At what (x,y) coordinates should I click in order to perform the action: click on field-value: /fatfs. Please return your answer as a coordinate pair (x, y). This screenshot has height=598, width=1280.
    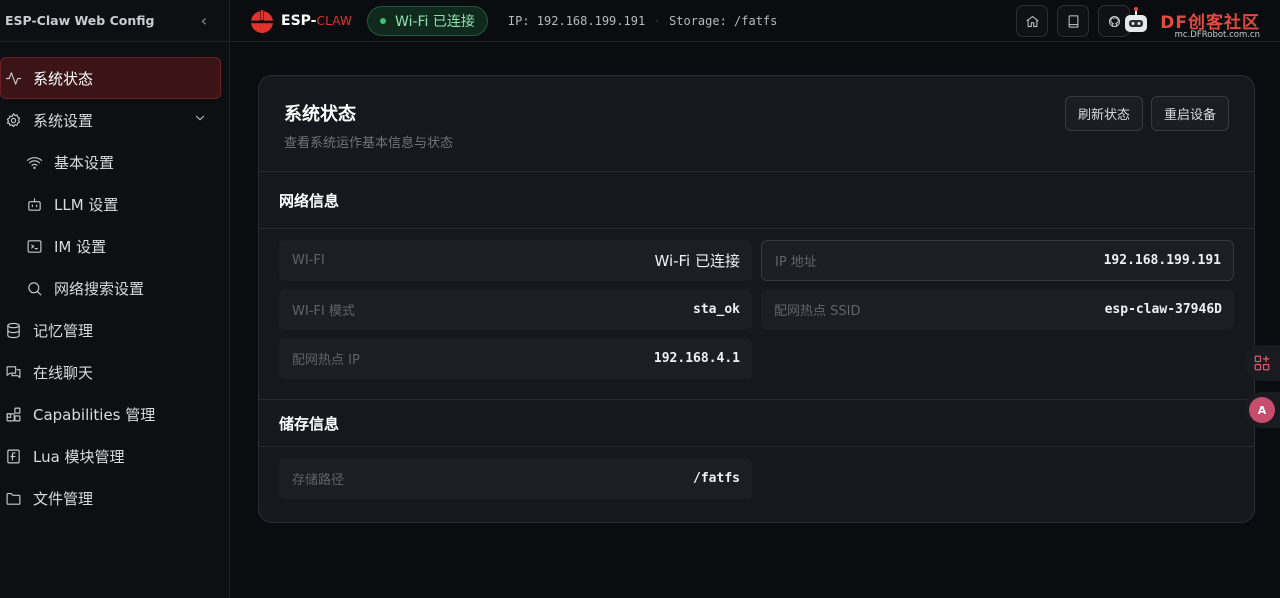
    Looking at the image, I should click on (716, 478).